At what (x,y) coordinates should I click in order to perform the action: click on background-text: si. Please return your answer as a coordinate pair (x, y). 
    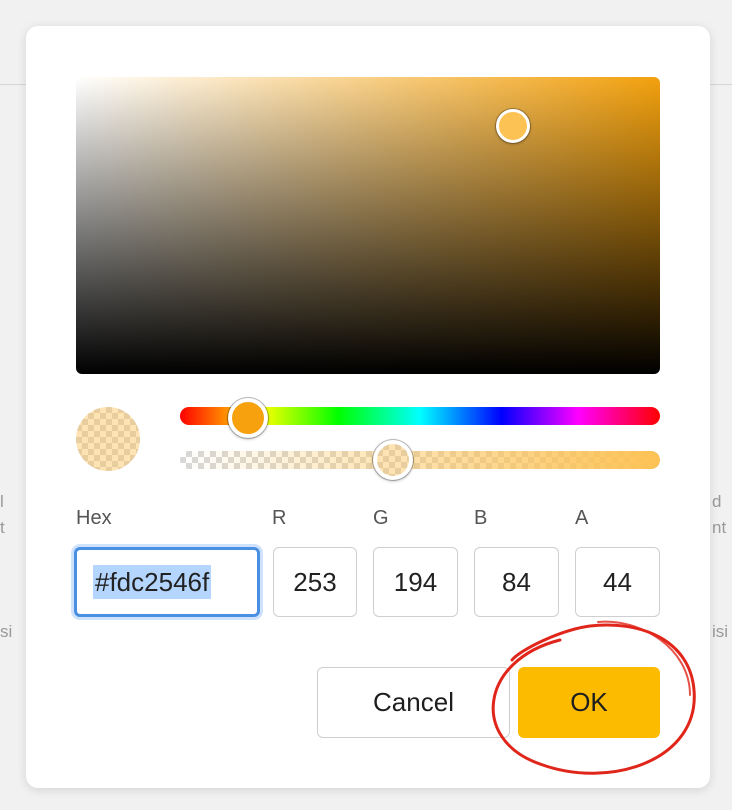
    Looking at the image, I should click on (6, 631).